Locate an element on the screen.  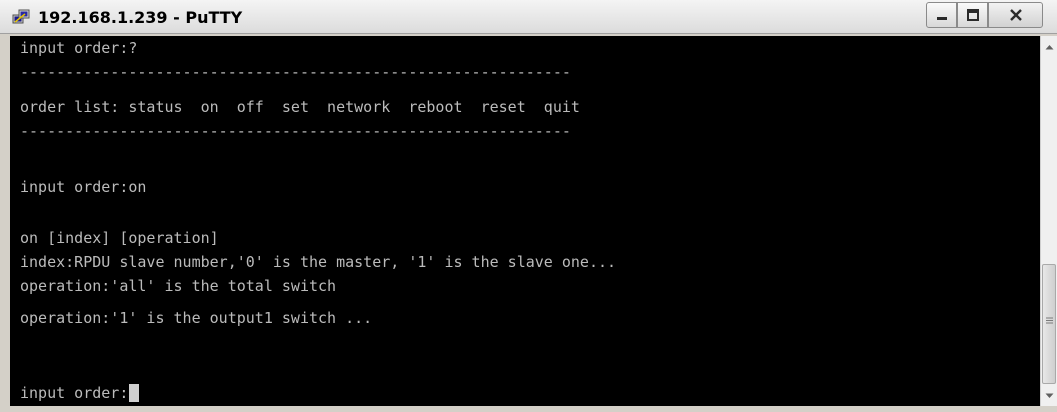
scroll-grip-icon is located at coordinates (1049, 320).